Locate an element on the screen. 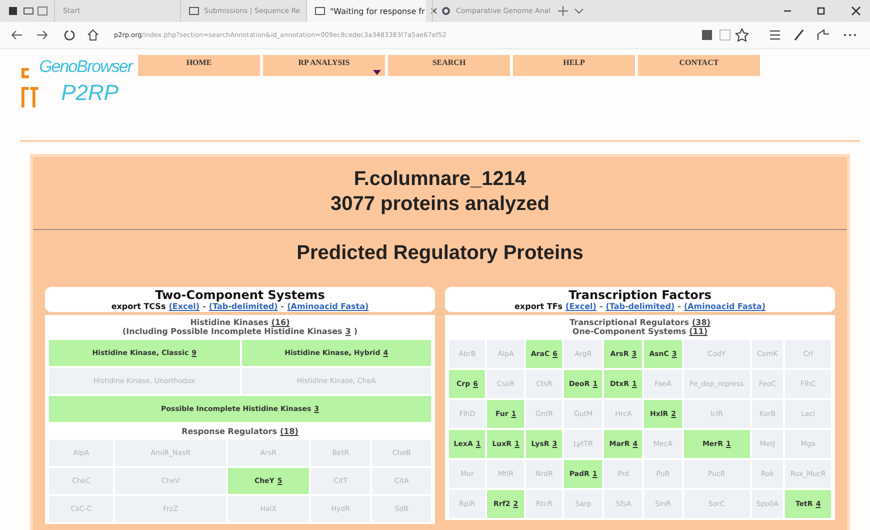 Image resolution: width=870 pixels, height=530 pixels. section-heading: Predicted Regulatory Proteins is located at coordinates (440, 253).